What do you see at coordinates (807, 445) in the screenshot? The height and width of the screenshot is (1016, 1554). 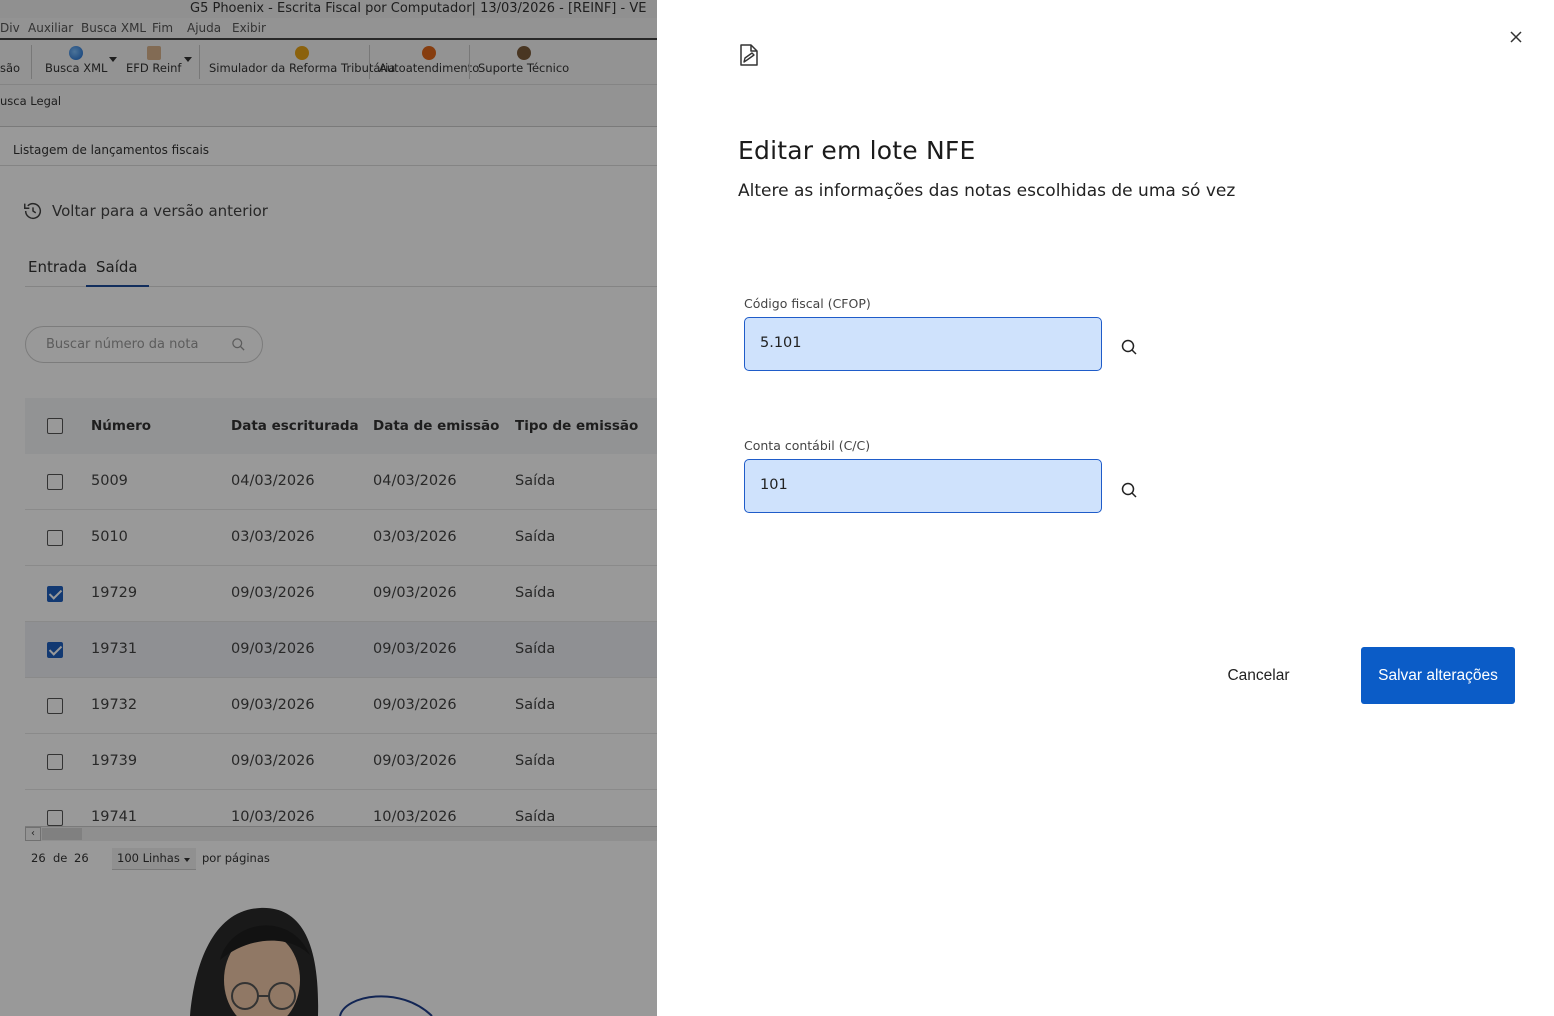 I see `conta-contabil-label: Conta contábil (C/C)` at bounding box center [807, 445].